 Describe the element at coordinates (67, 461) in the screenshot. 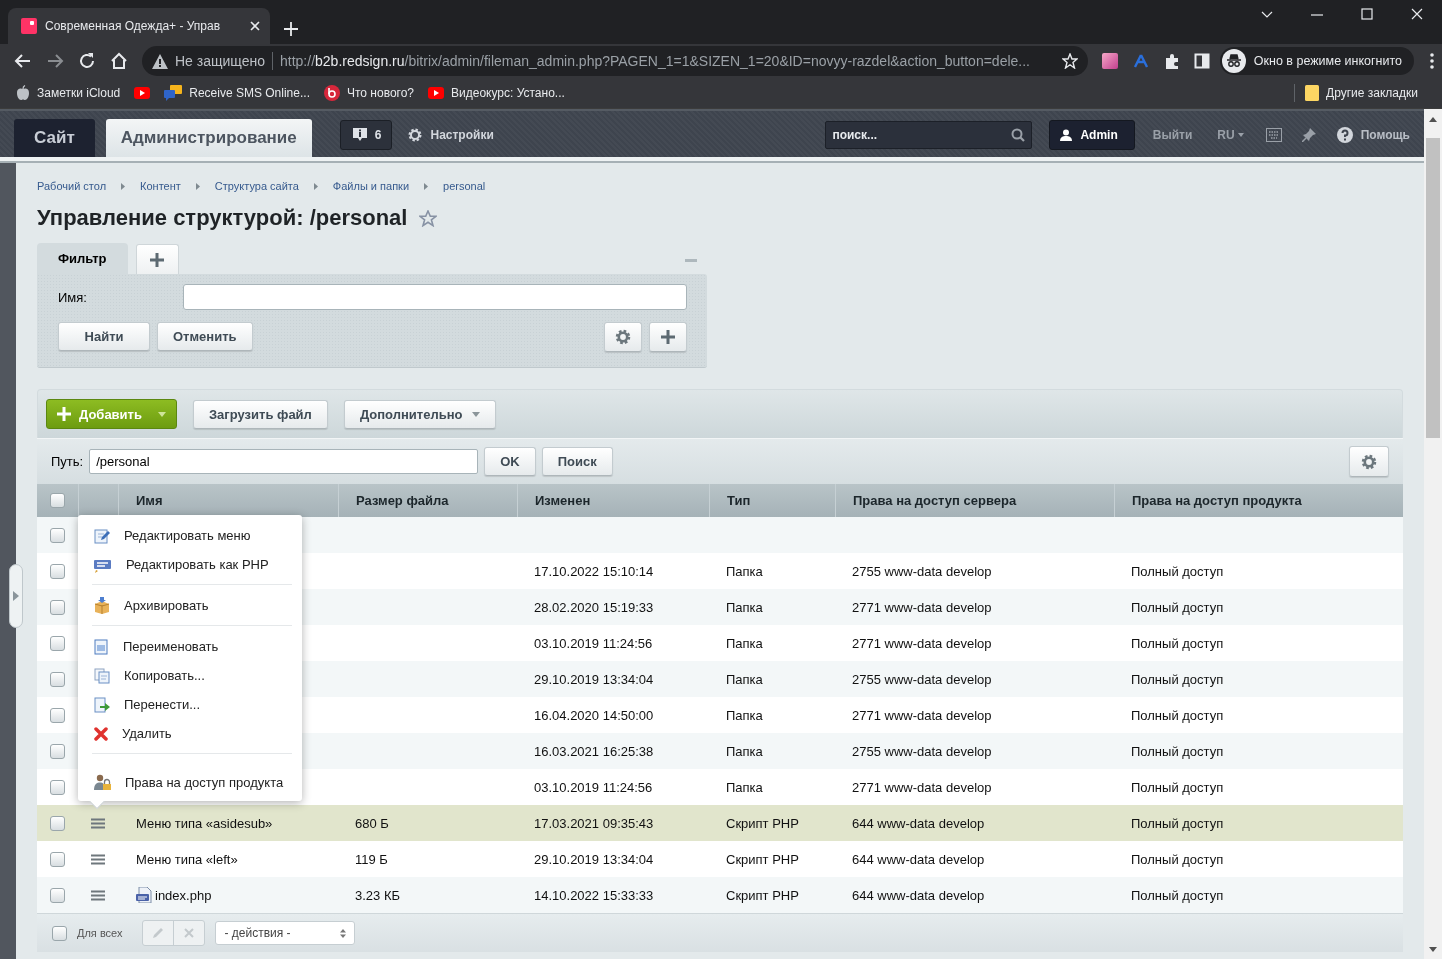

I see `path-label: Путь:` at that location.